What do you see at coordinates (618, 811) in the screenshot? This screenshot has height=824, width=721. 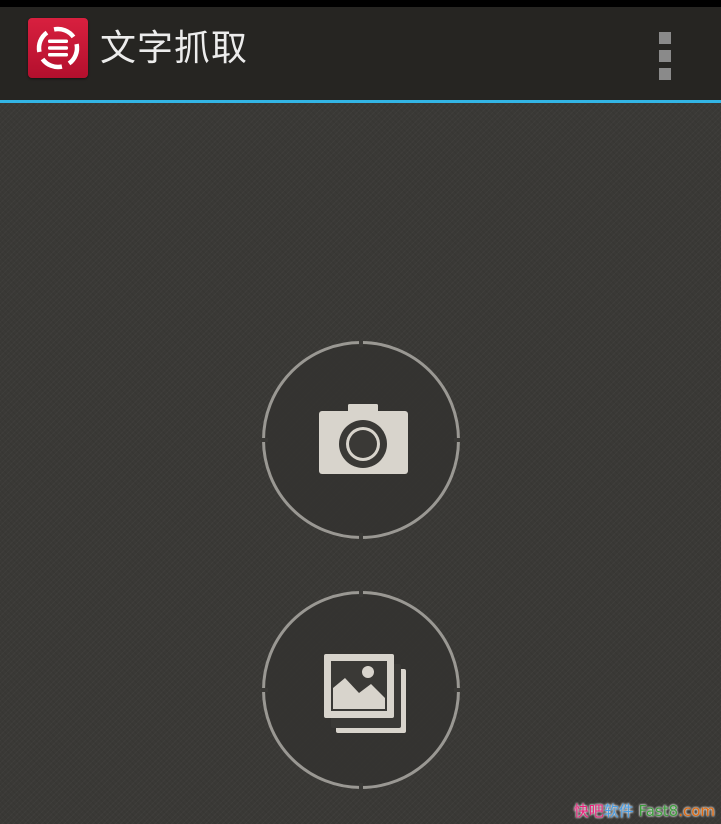 I see `watermark-part: 软件` at bounding box center [618, 811].